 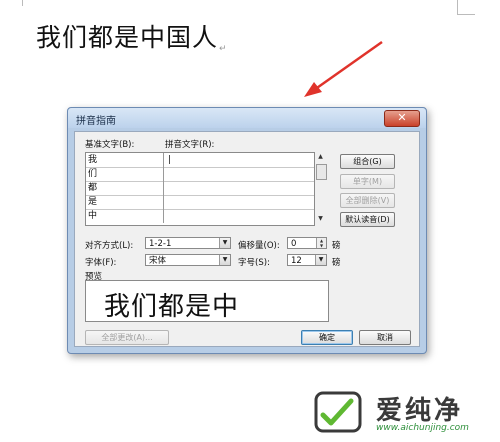 What do you see at coordinates (367, 200) in the screenshot?
I see `clear-all-button: 全部删除(V)` at bounding box center [367, 200].